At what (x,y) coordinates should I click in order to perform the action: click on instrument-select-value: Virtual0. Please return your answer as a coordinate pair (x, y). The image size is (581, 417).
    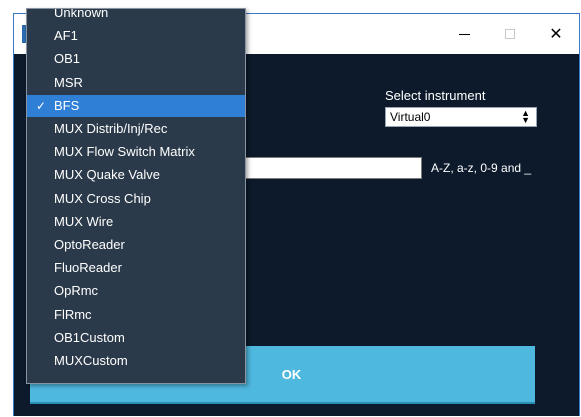
    Looking at the image, I should click on (410, 117).